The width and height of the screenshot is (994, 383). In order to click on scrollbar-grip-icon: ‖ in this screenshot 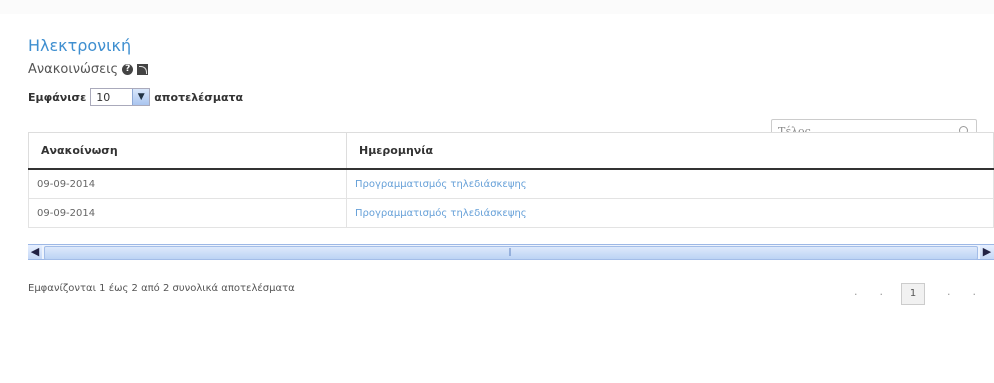, I will do `click(510, 251)`.